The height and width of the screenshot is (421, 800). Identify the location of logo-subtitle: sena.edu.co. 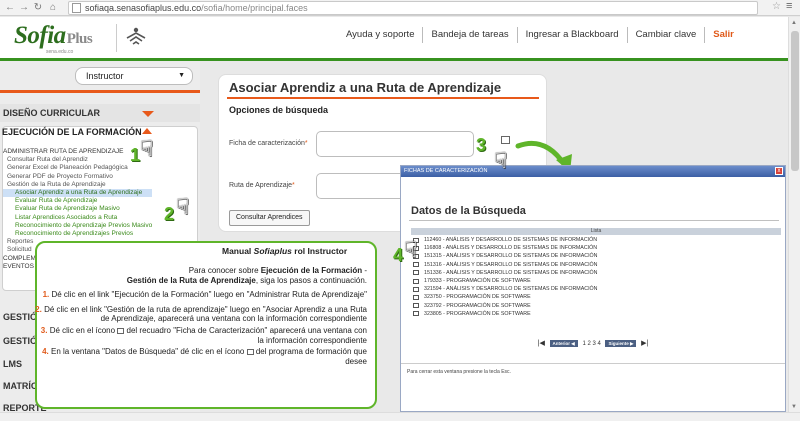
(60, 52).